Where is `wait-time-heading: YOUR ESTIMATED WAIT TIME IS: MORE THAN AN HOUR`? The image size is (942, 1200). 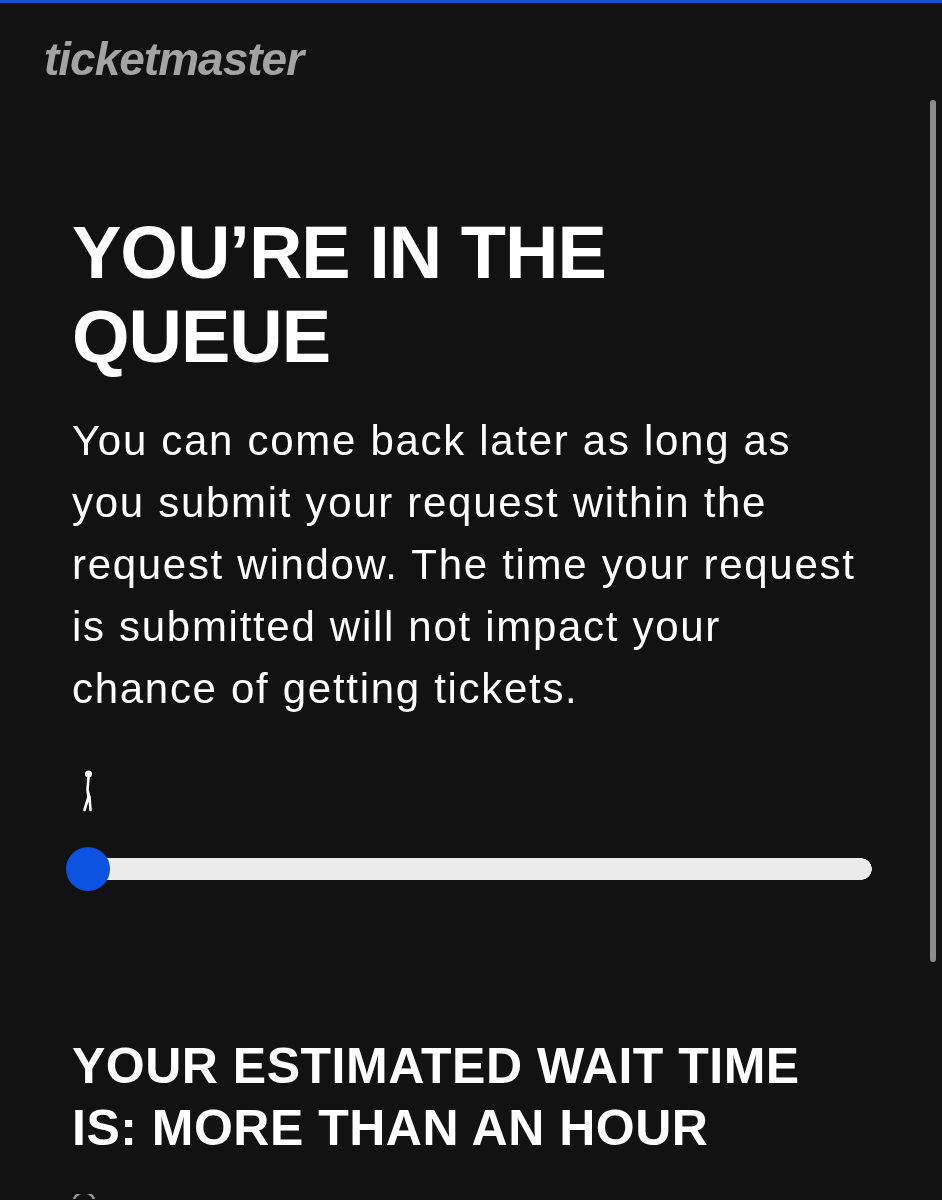
wait-time-heading: YOUR ESTIMATED WAIT TIME IS: MORE THAN AN HOUR is located at coordinates (436, 1097).